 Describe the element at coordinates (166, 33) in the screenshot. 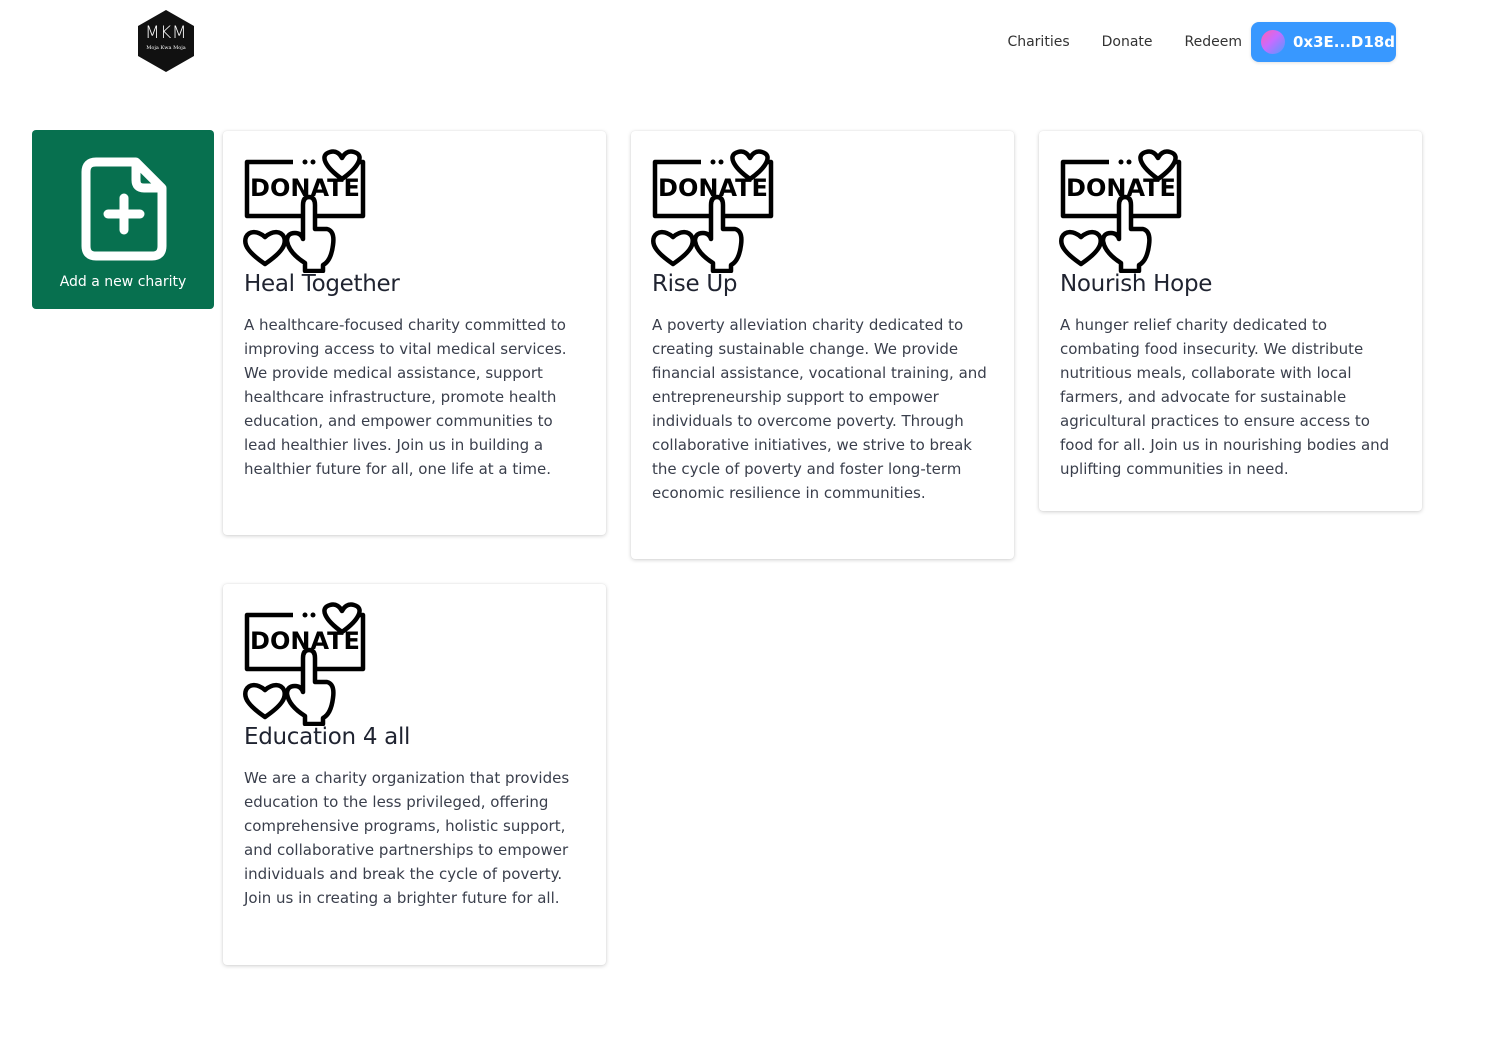

I see `logo-text: MKM` at that location.